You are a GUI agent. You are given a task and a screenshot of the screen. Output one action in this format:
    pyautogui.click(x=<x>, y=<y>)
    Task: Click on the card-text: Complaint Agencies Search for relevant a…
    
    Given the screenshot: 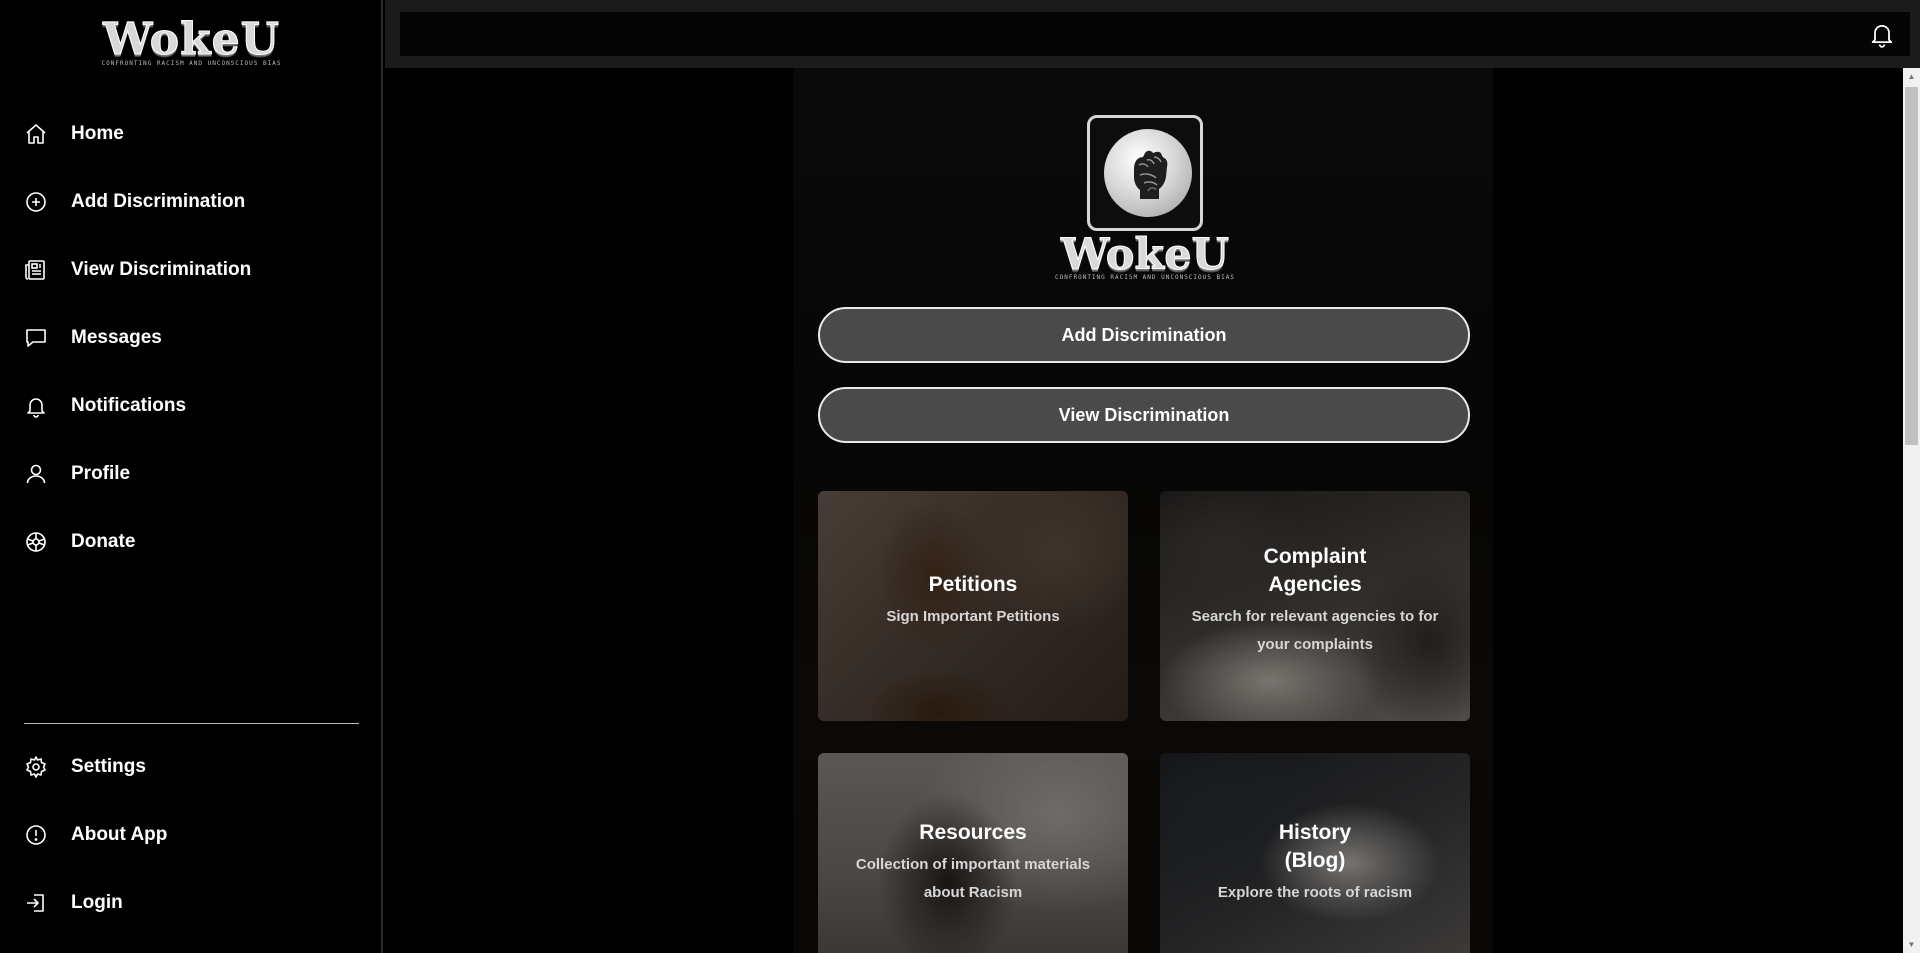 What is the action you would take?
    pyautogui.click(x=1315, y=601)
    